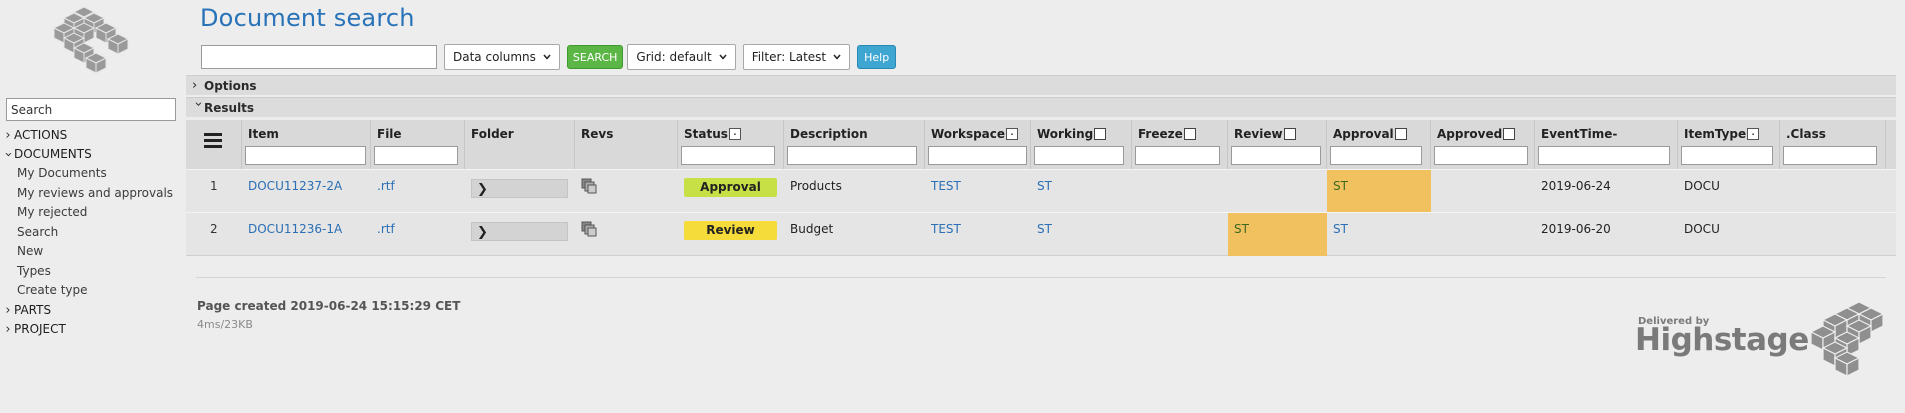  I want to click on review-cell-highlight: ST, so click(1277, 234).